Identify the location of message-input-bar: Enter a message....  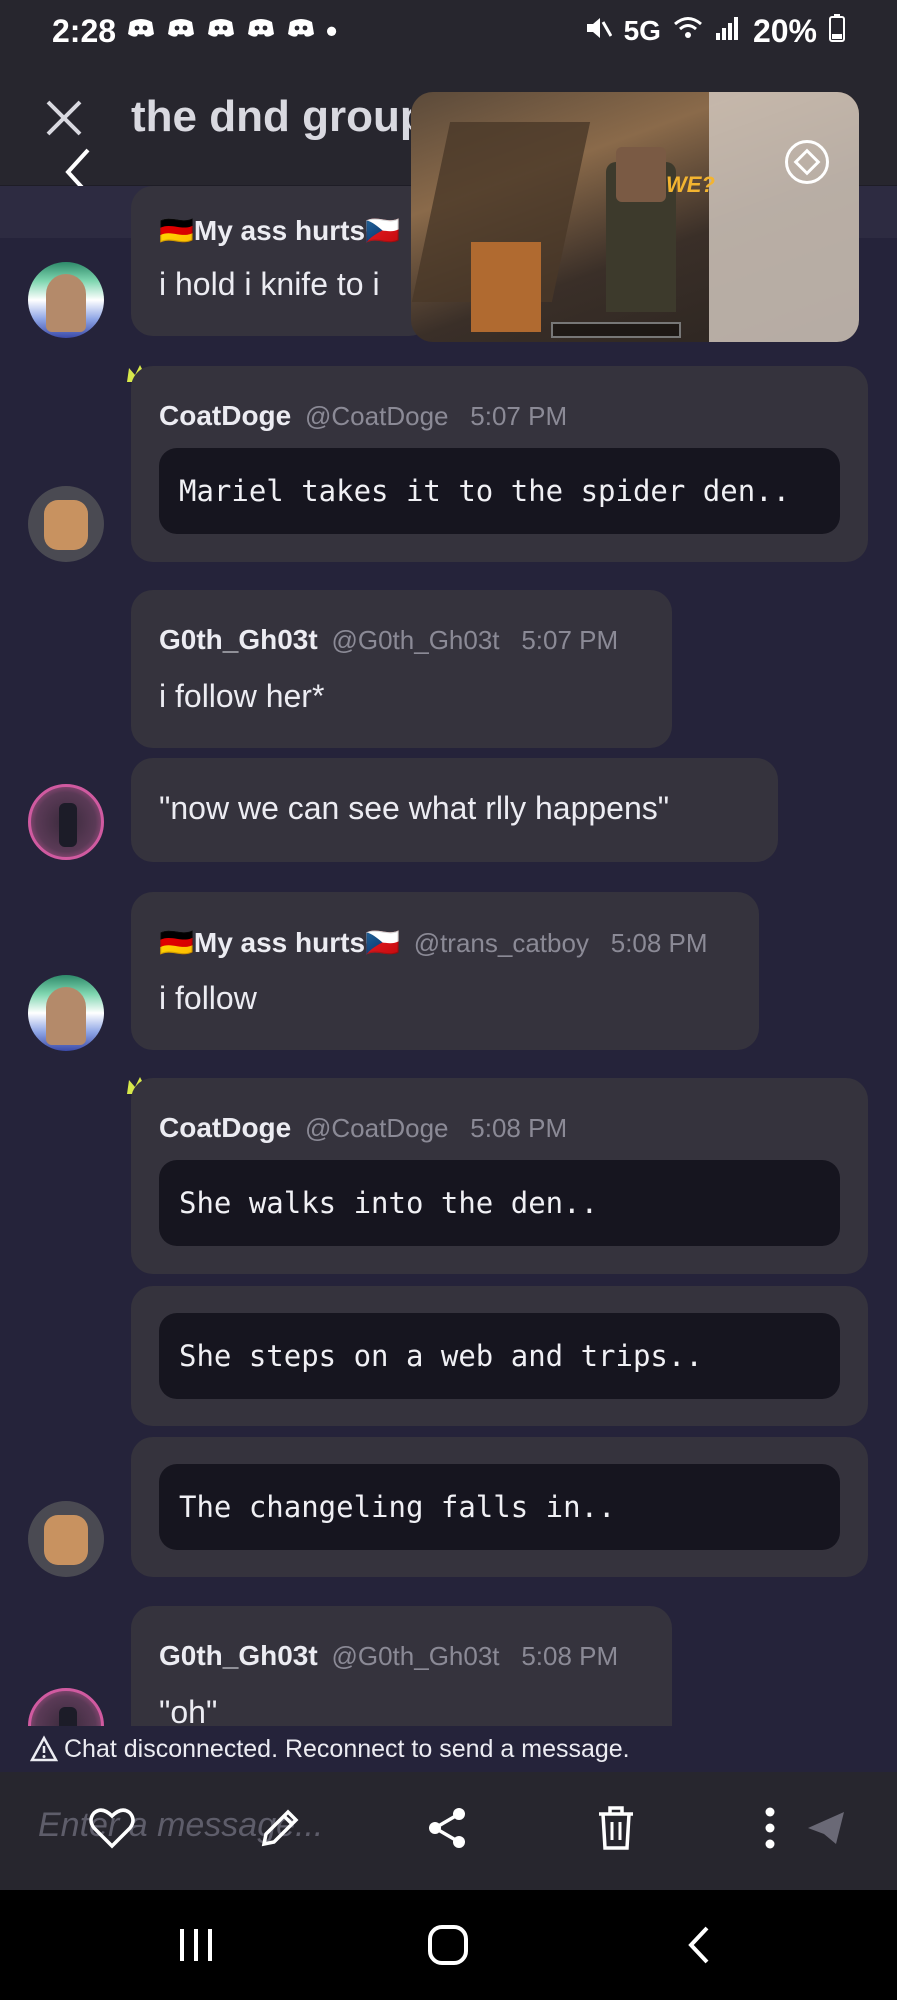
(448, 1831).